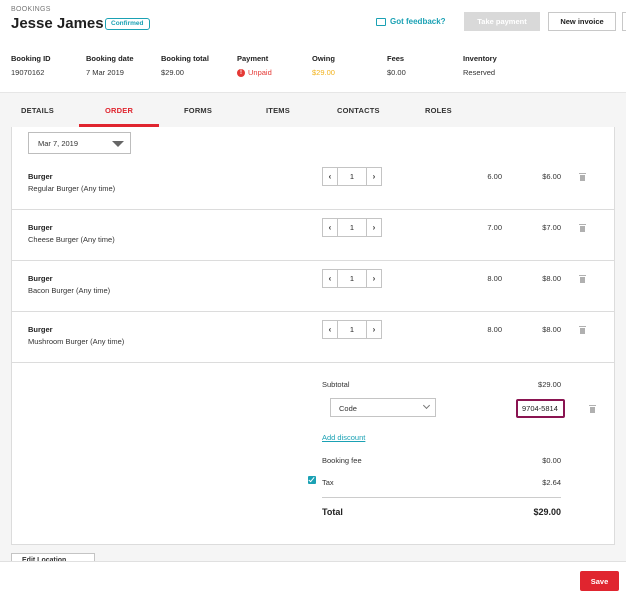  What do you see at coordinates (480, 58) in the screenshot?
I see `inventory-label: Inventory` at bounding box center [480, 58].